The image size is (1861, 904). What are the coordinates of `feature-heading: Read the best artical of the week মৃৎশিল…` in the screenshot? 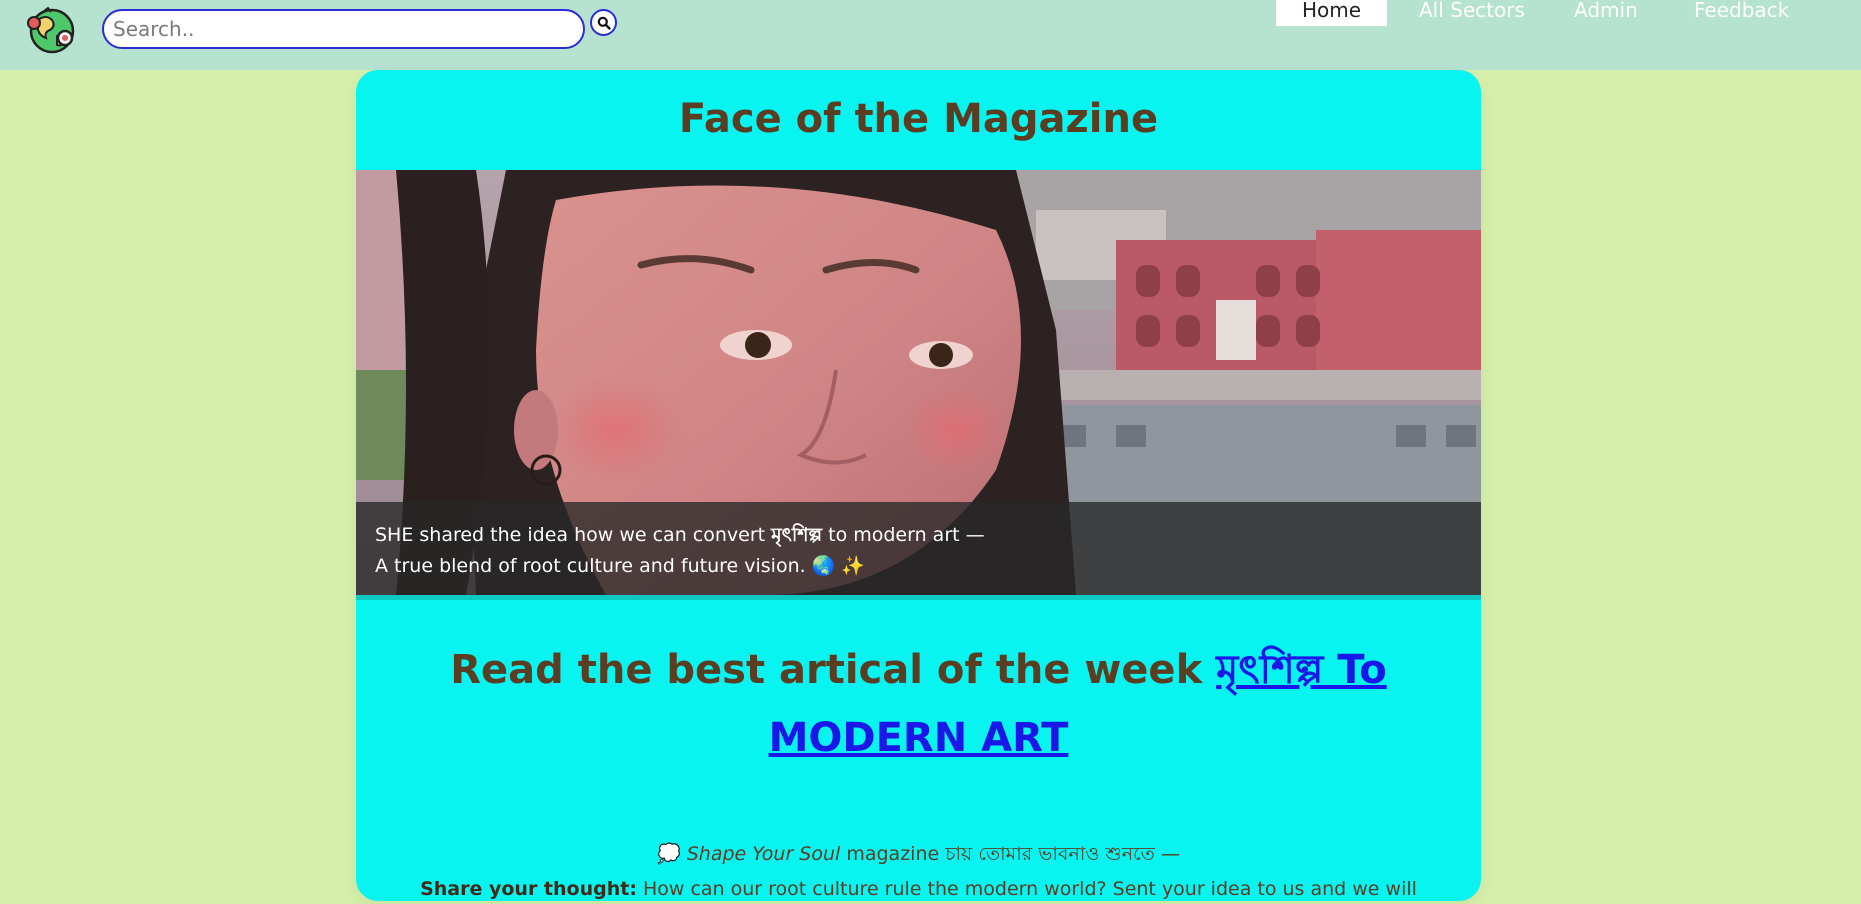 It's located at (918, 704).